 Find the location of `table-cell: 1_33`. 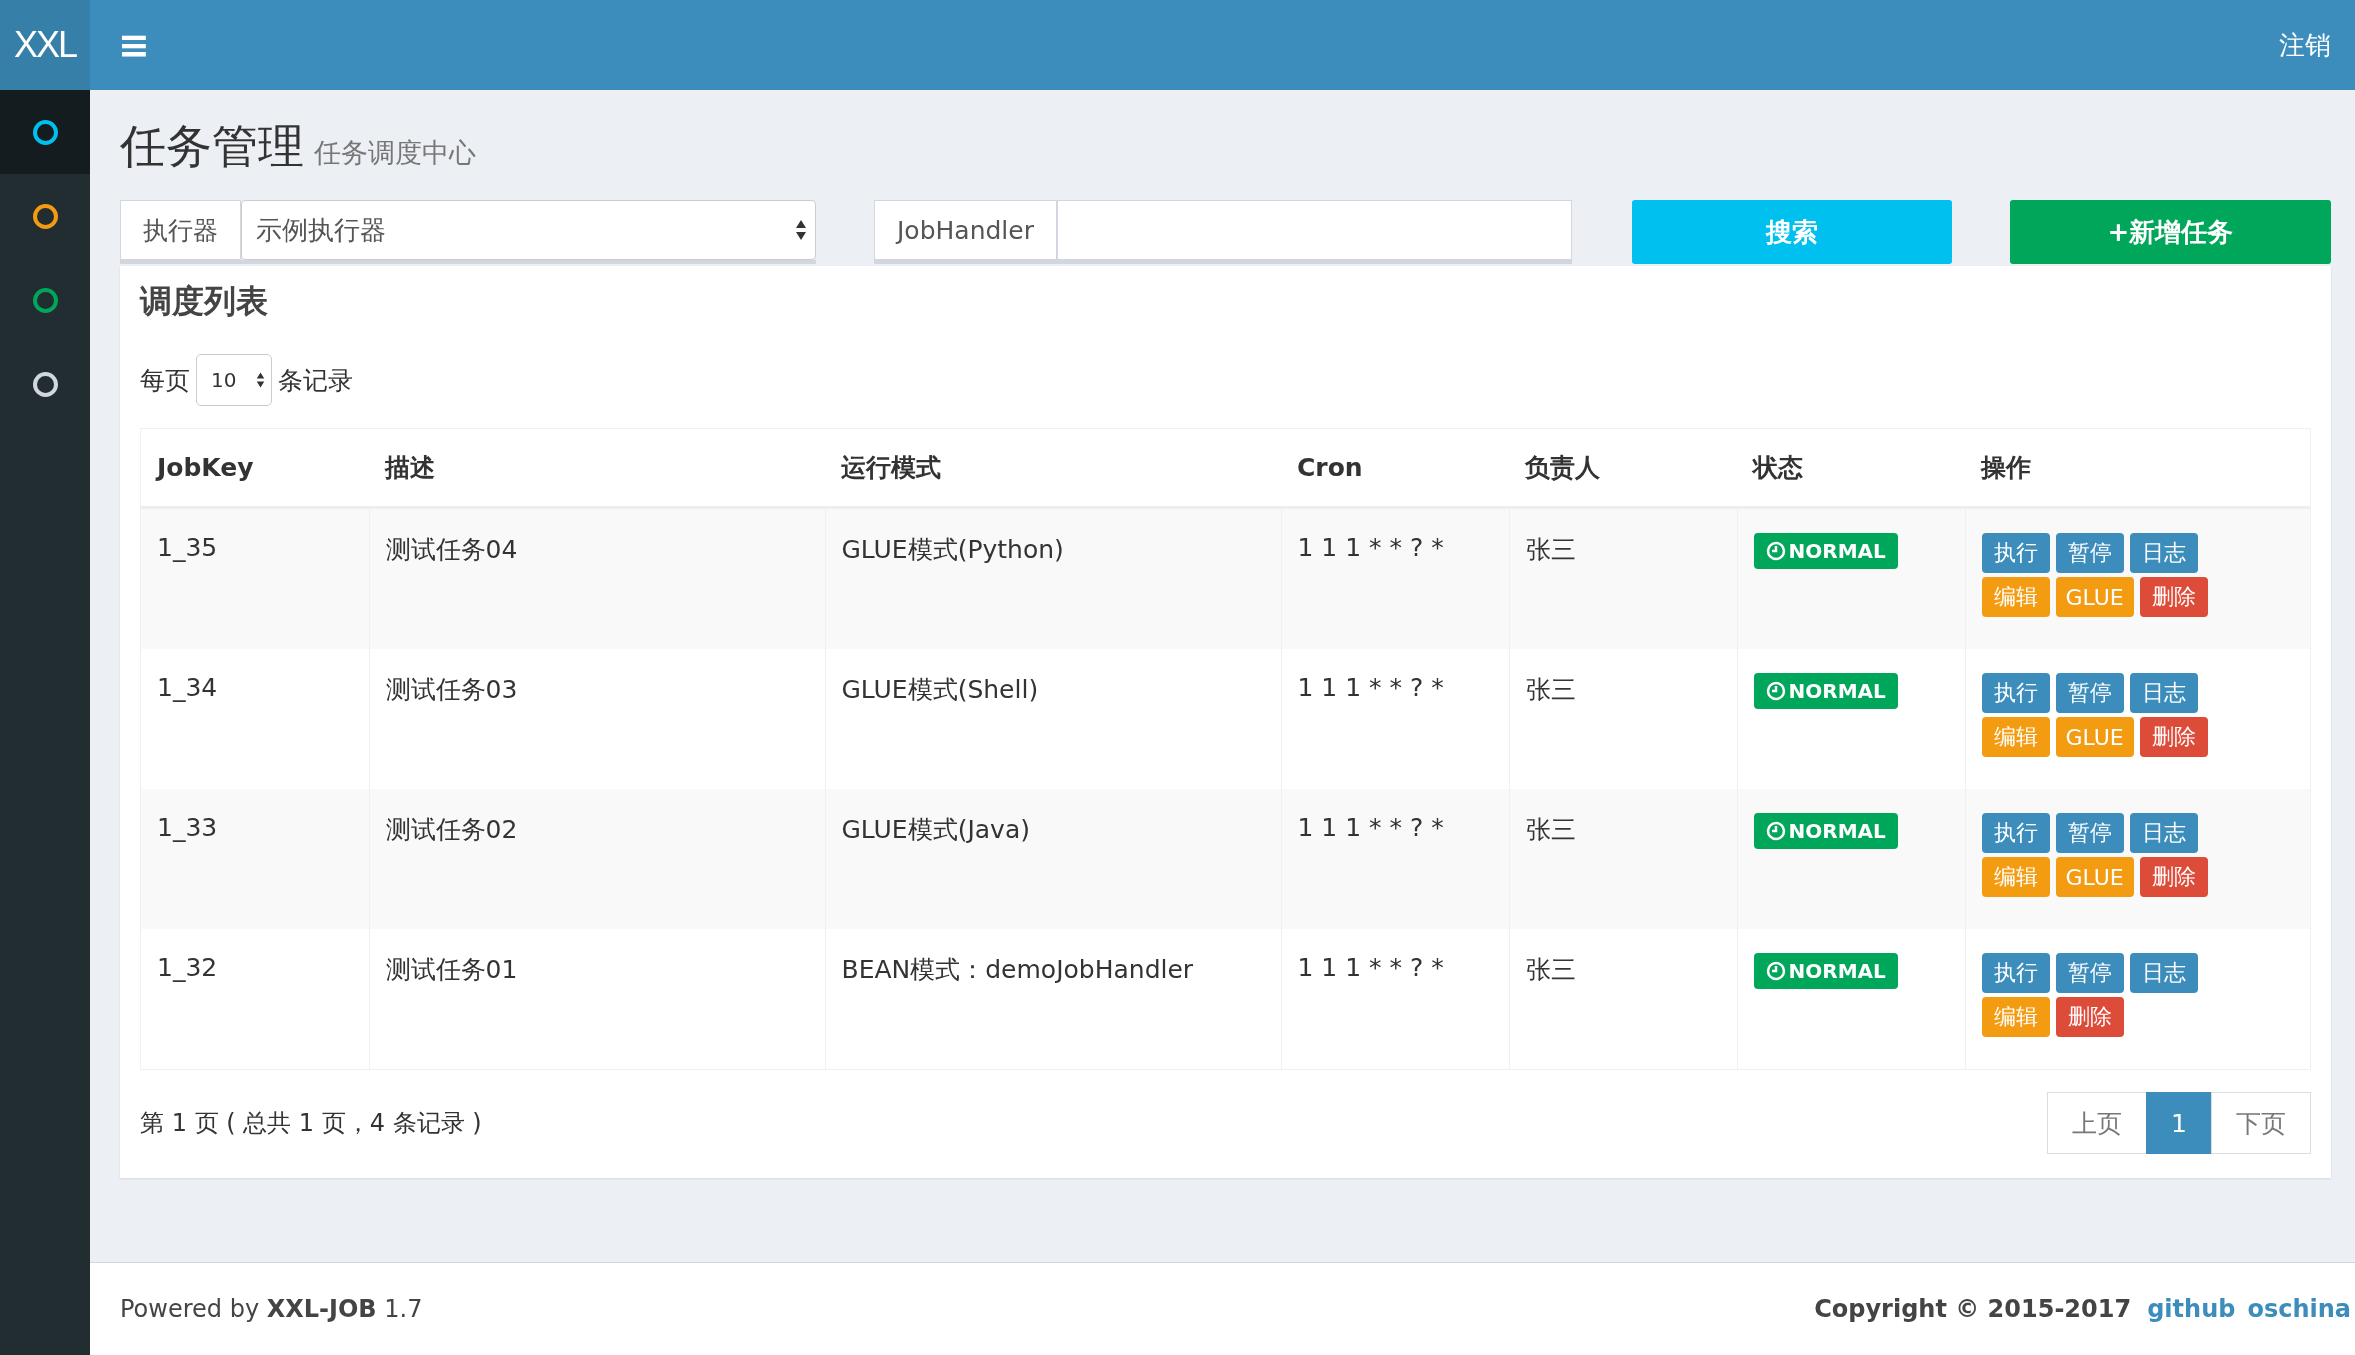

table-cell: 1_33 is located at coordinates (254, 859).